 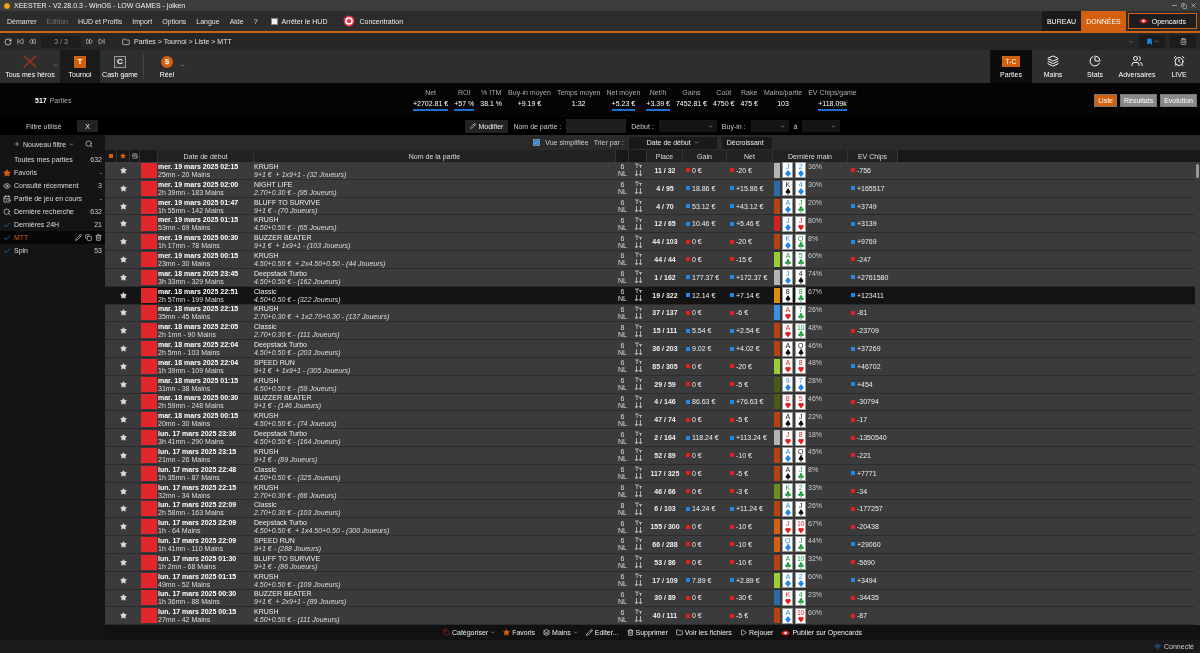 I want to click on next-page-button, so click(x=89, y=41).